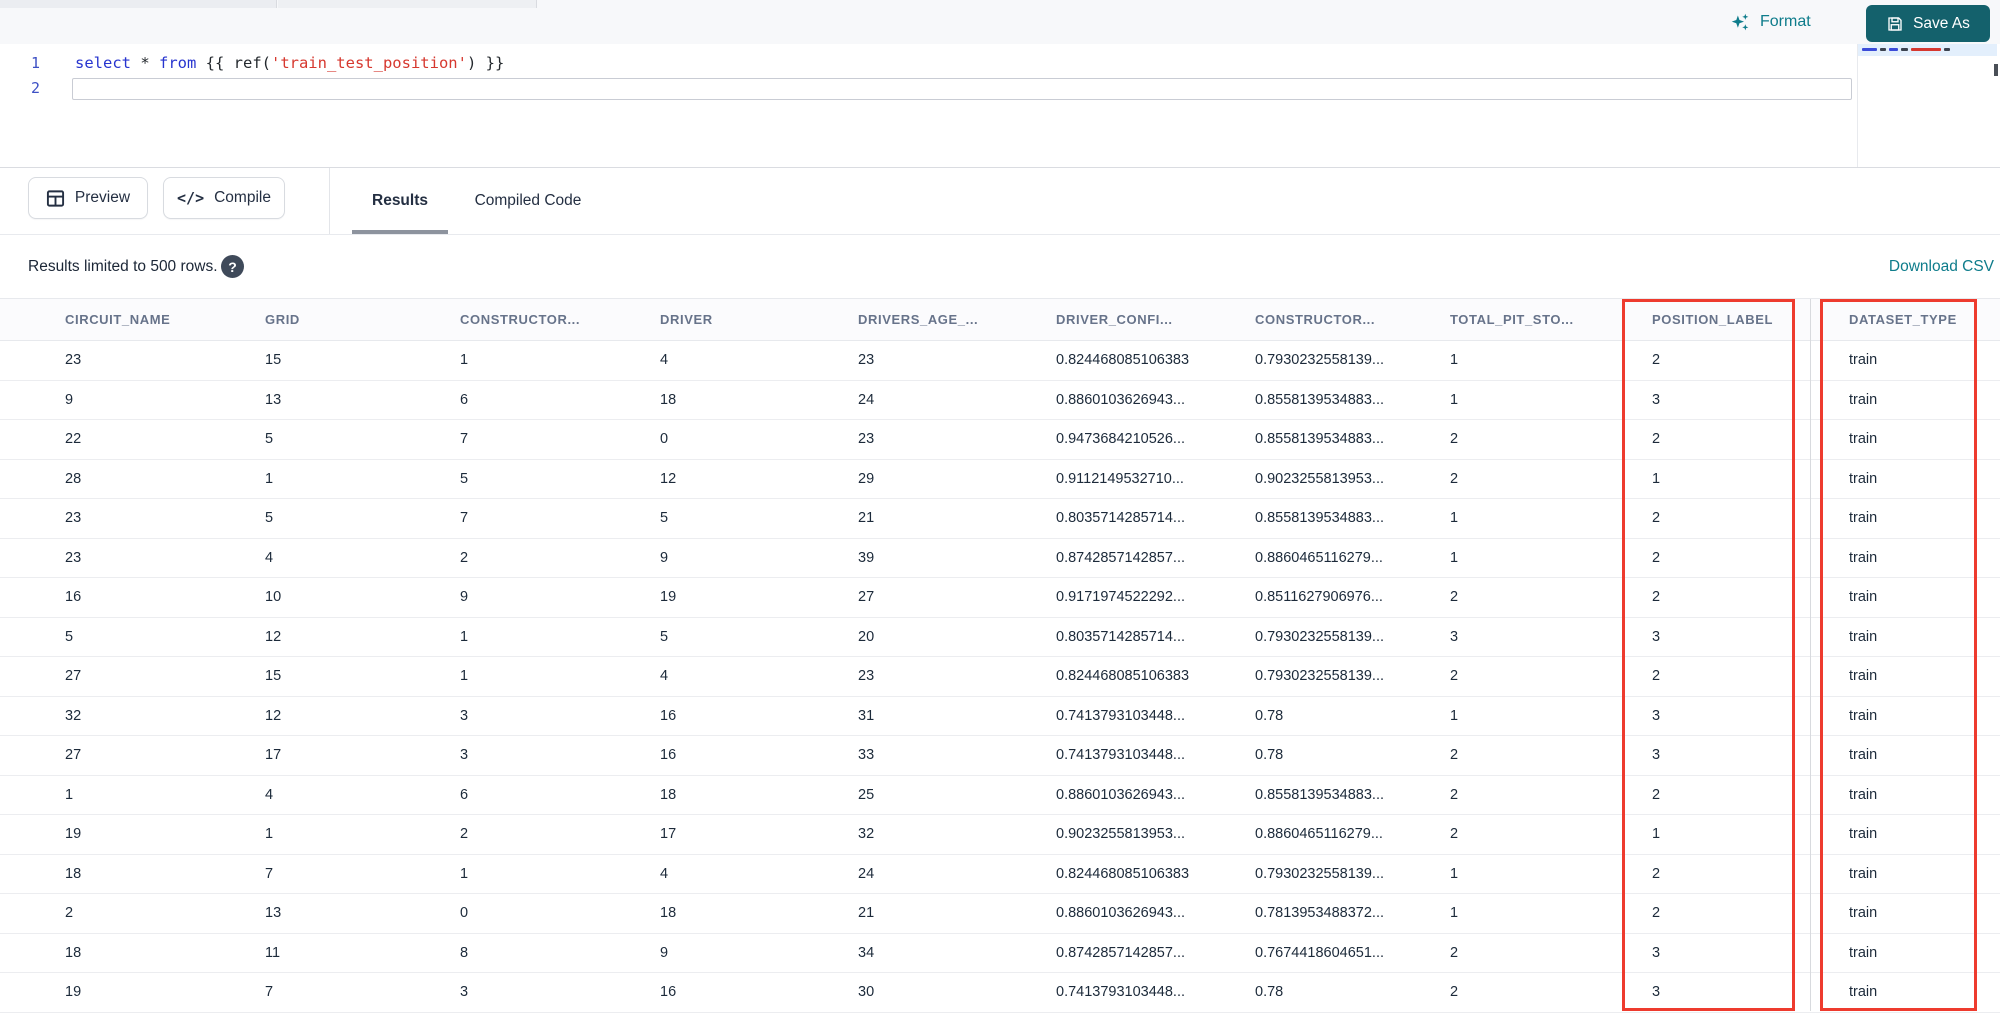  Describe the element at coordinates (1750, 319) in the screenshot. I see `column-header-position-label: POSITION_LABEL` at that location.